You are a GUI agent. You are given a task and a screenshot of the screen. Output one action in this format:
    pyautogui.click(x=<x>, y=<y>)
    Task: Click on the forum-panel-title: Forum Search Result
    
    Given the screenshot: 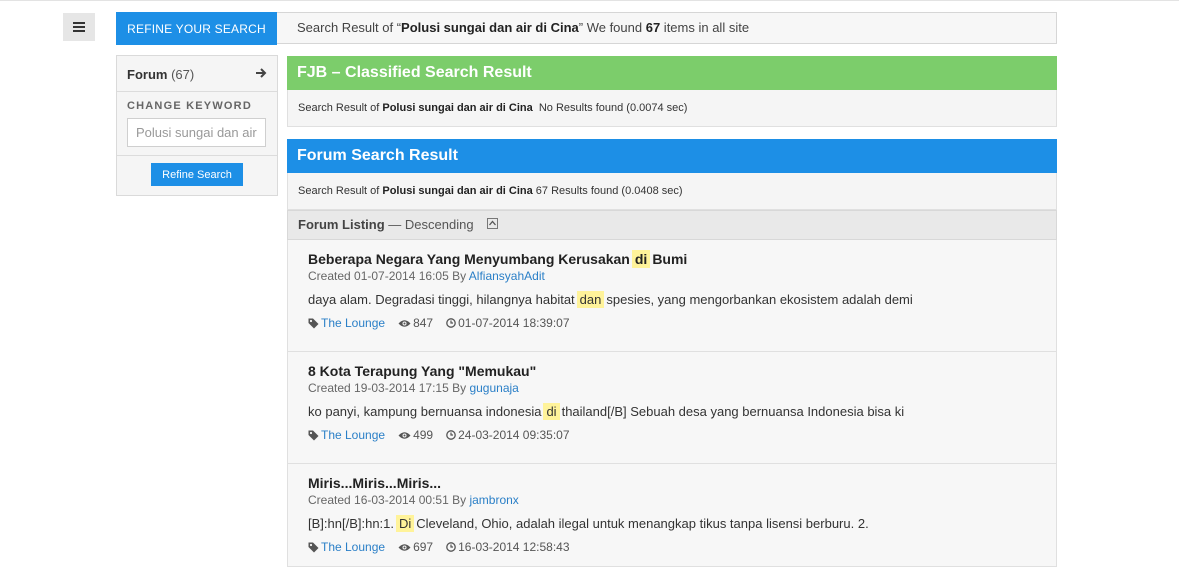 What is the action you would take?
    pyautogui.click(x=672, y=156)
    